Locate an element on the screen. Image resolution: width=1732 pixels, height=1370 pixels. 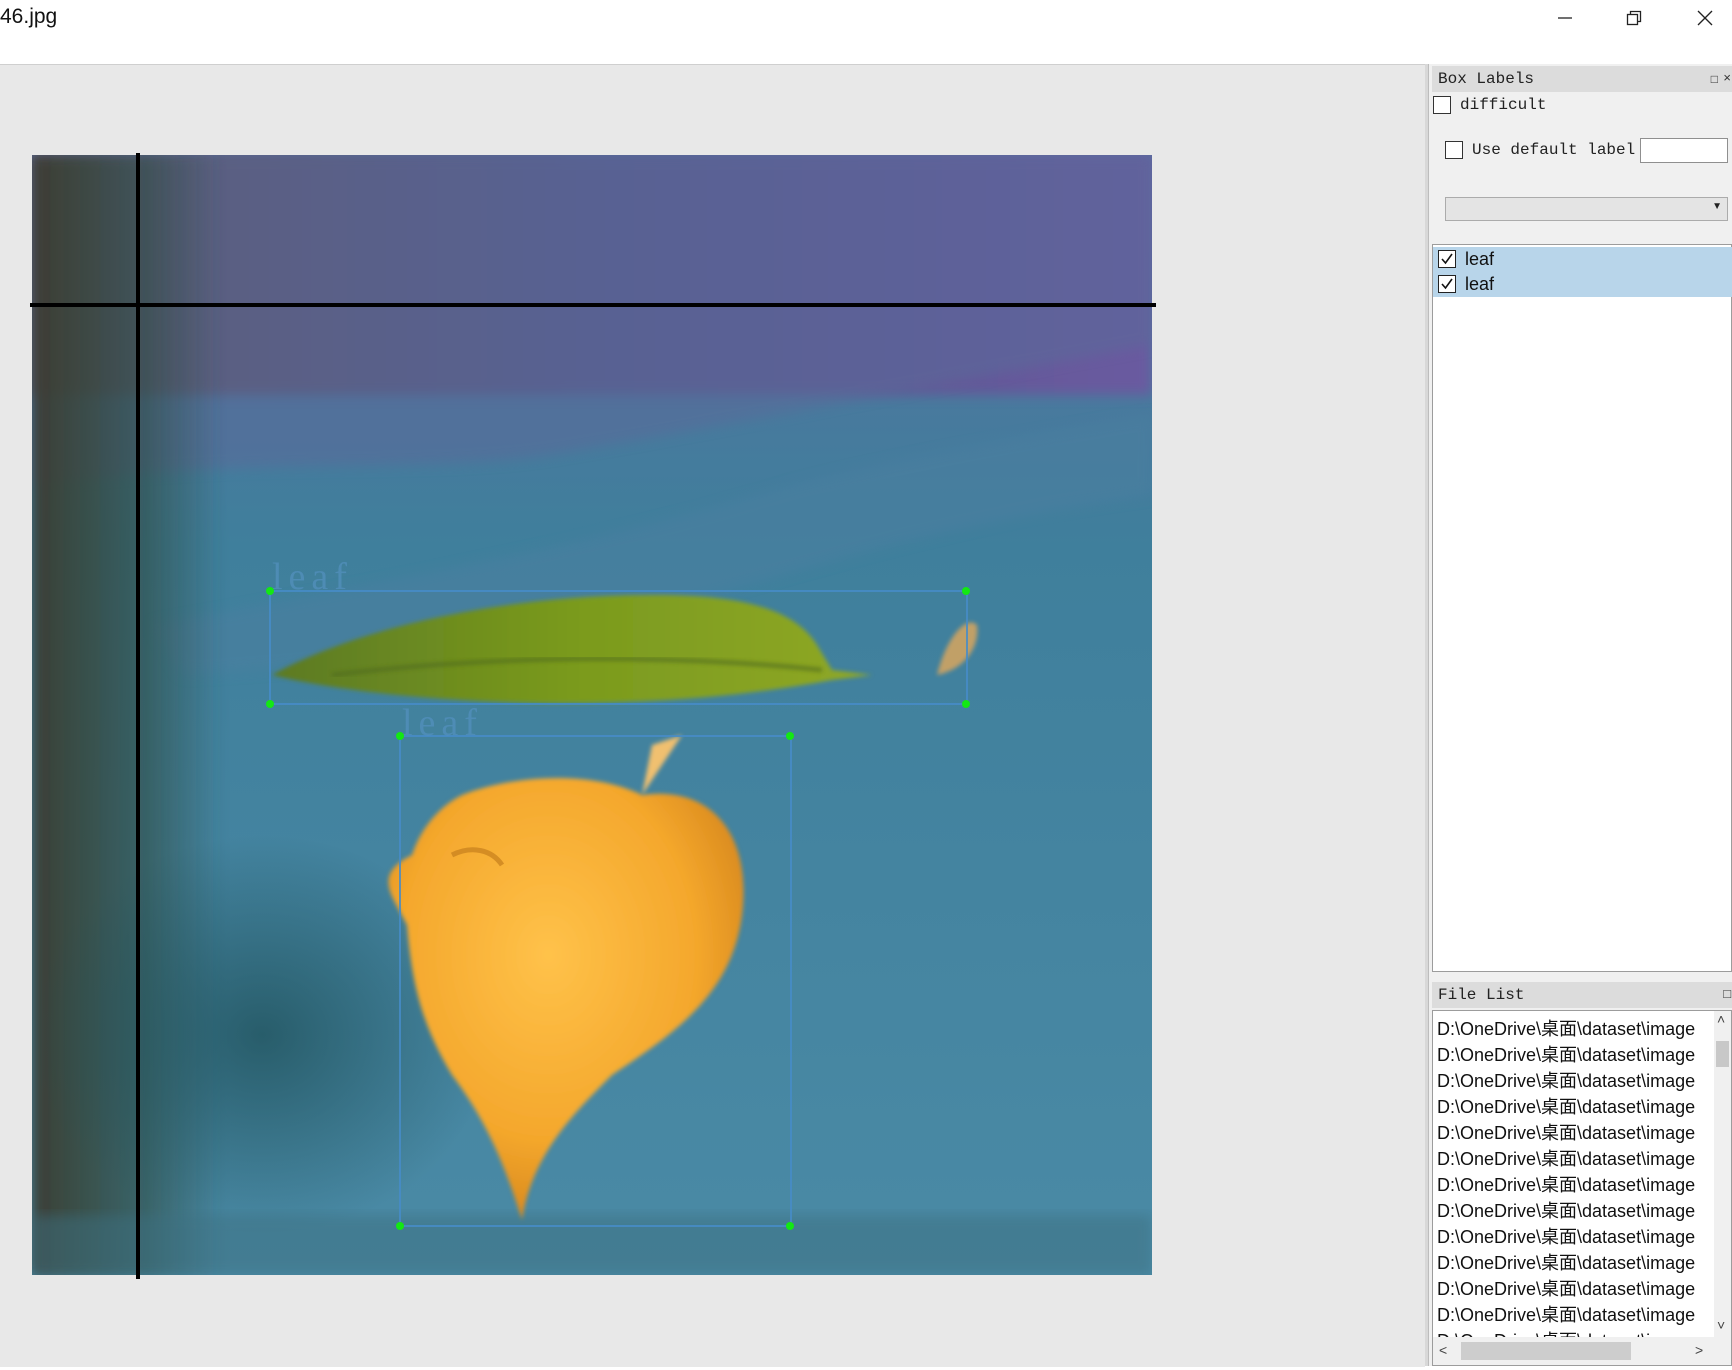
crosshair-vertical is located at coordinates (138, 716).